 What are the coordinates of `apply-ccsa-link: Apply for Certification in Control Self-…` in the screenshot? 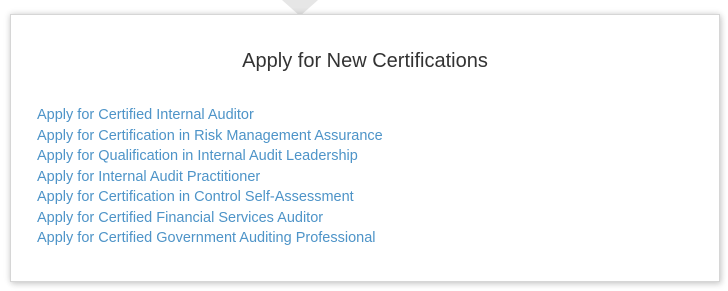 It's located at (195, 197).